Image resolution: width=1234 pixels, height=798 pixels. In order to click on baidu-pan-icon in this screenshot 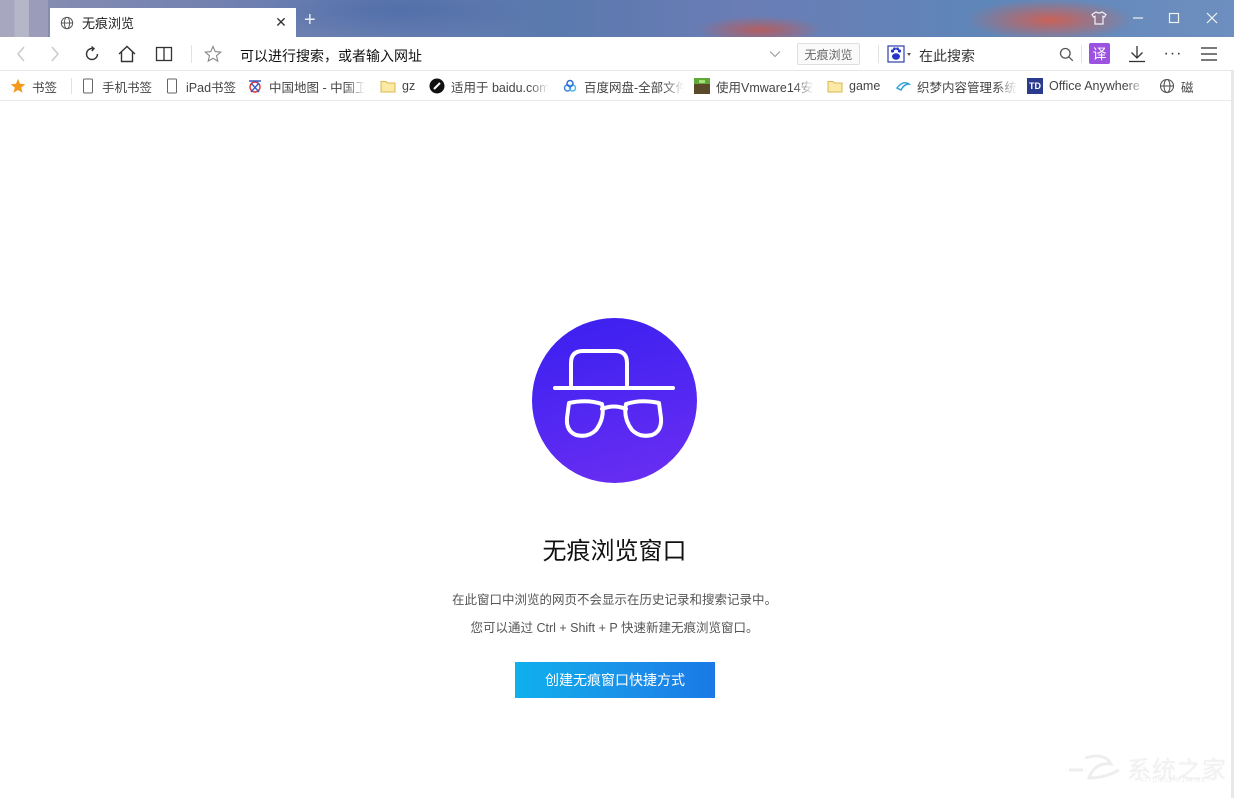, I will do `click(570, 86)`.